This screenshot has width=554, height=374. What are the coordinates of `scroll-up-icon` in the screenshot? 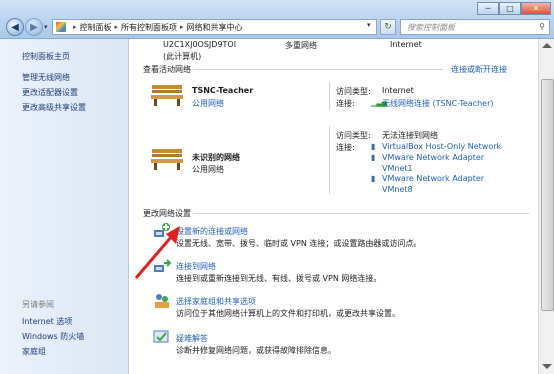 It's located at (547, 45).